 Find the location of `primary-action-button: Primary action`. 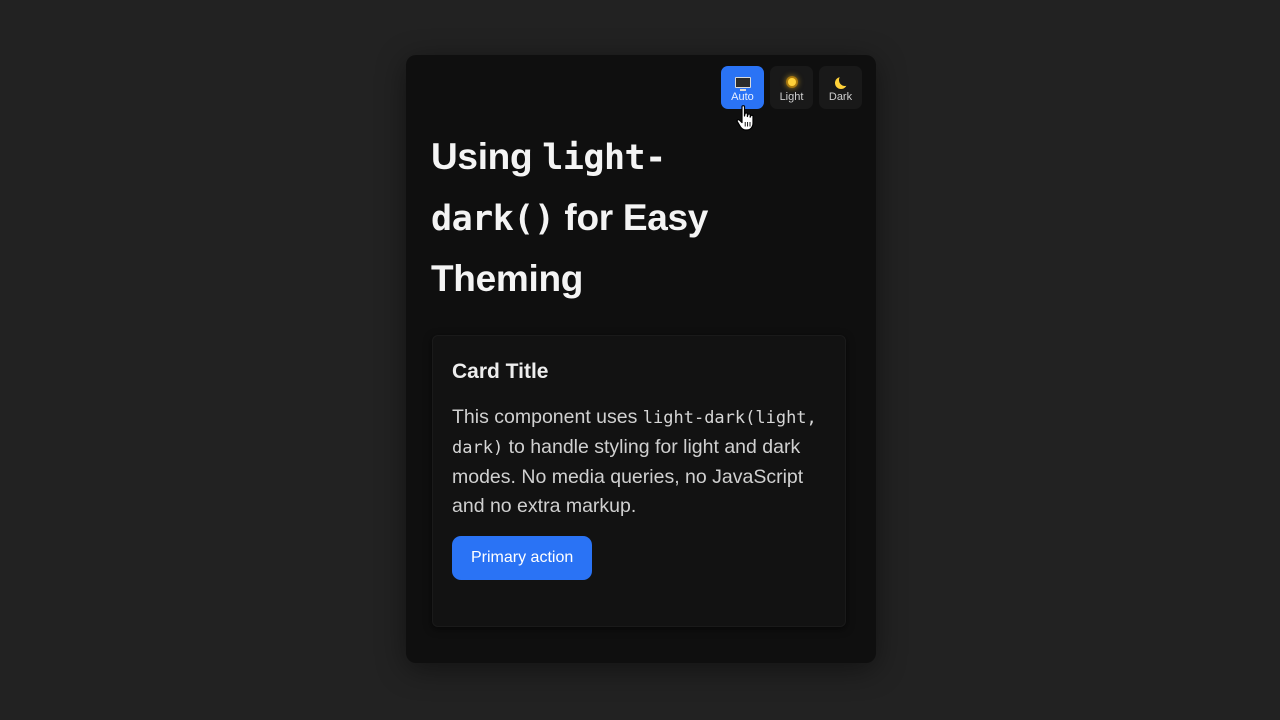

primary-action-button: Primary action is located at coordinates (522, 558).